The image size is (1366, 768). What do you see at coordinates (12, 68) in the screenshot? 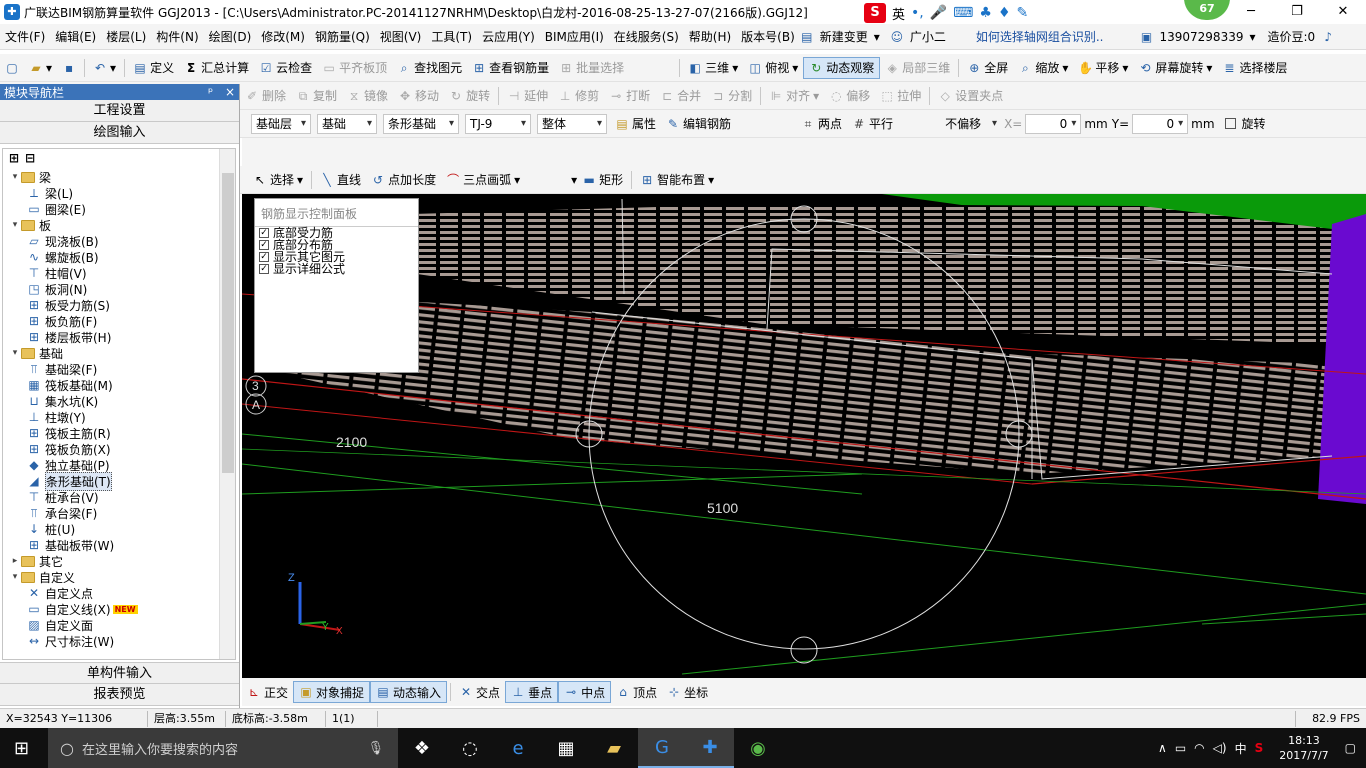
I see `new-file-button: ▢` at bounding box center [12, 68].